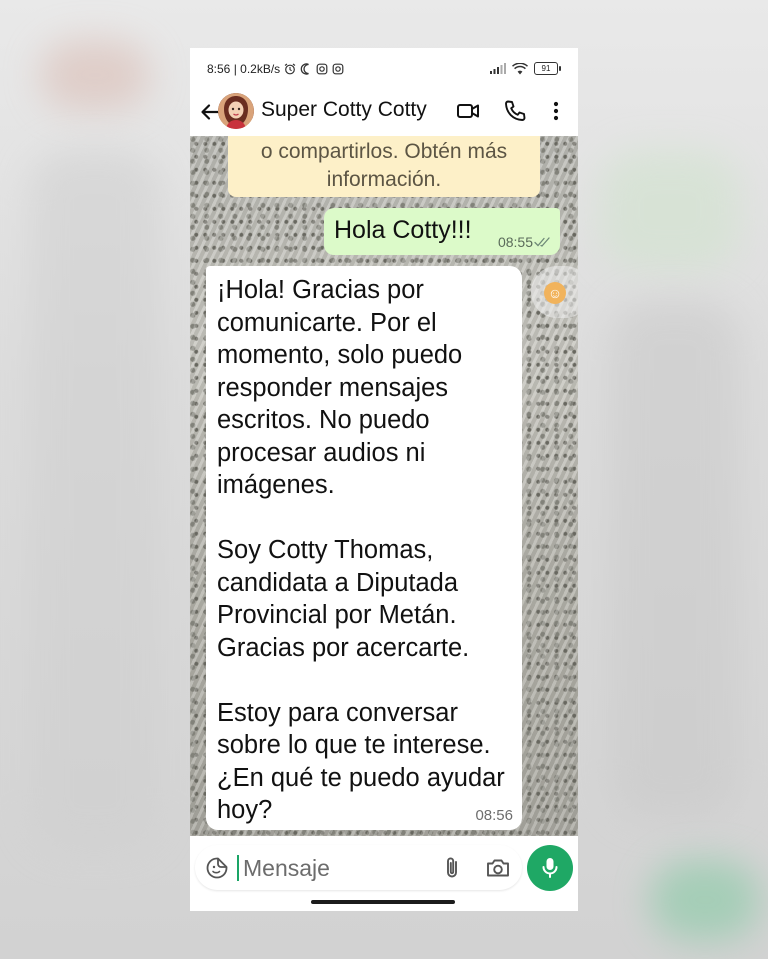  I want to click on chat-header: Super Cotty Cotty, so click(384, 111).